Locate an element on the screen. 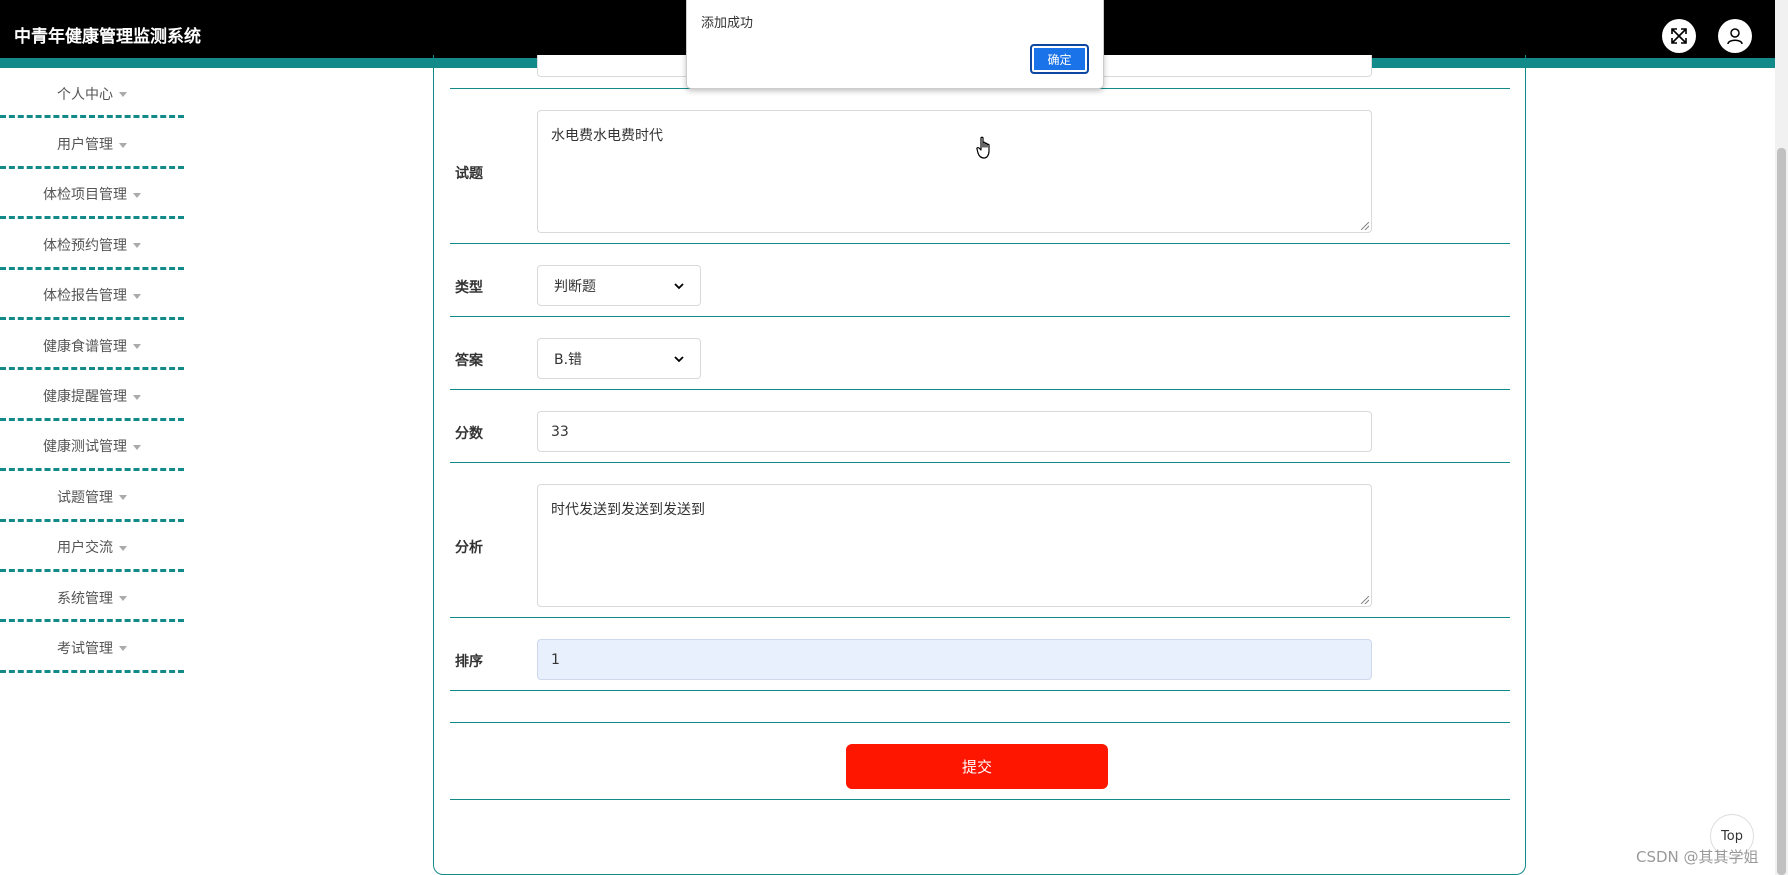 The image size is (1788, 875). sidebar-item-user-forum: 用户交流 is located at coordinates (92, 547).